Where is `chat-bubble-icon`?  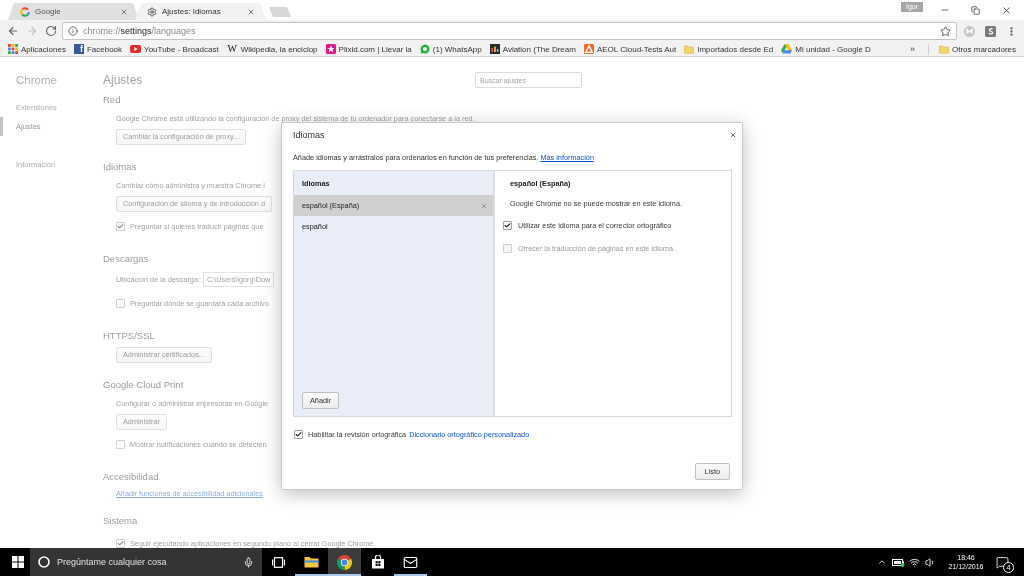
chat-bubble-icon is located at coordinates (424, 49).